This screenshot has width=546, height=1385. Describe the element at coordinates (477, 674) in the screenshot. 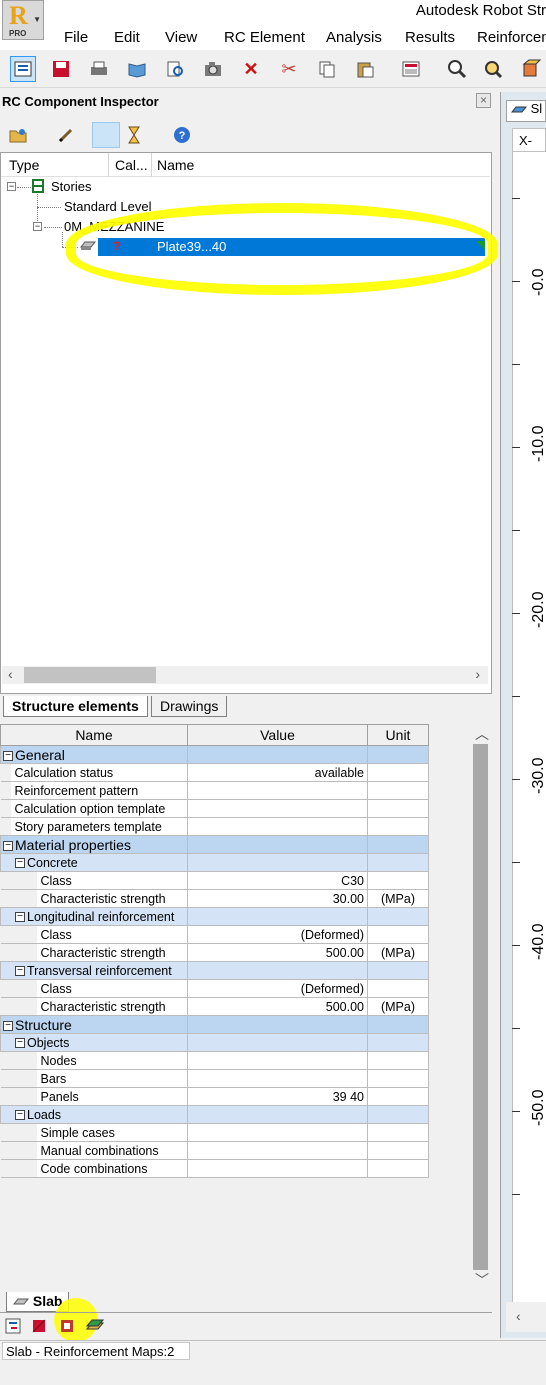

I see `scroll-right-icon: ›` at that location.